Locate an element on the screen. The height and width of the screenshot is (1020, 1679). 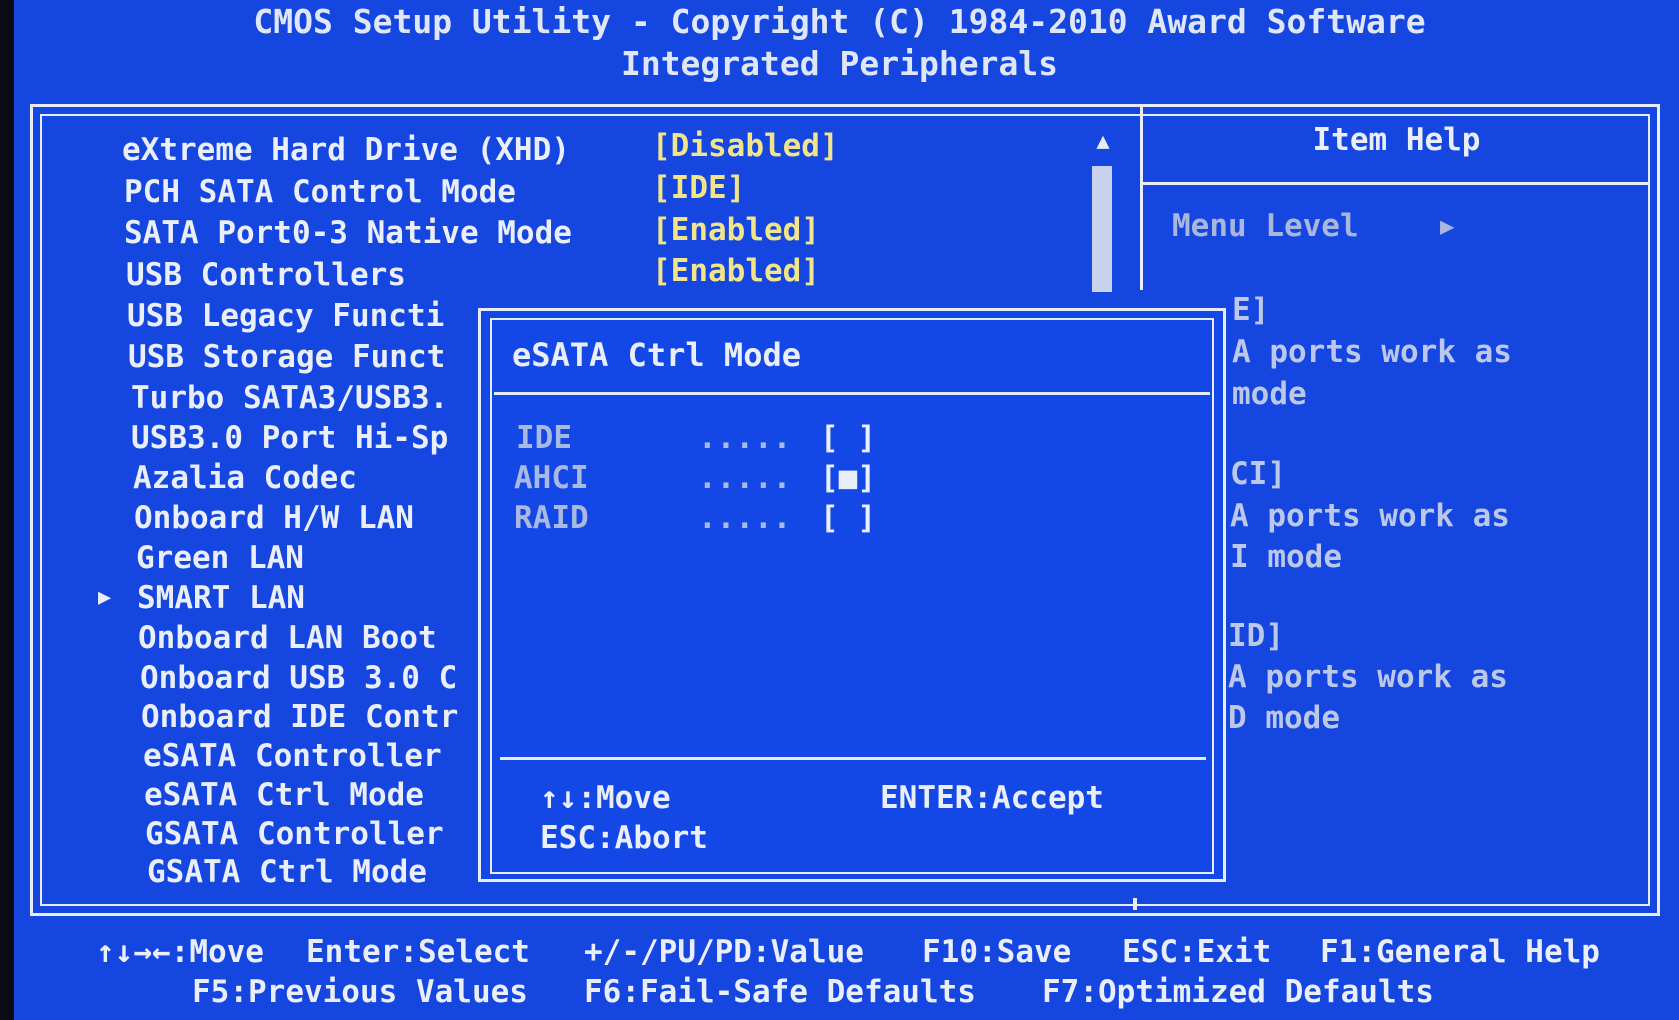
menu-value-pch-sata-mode: [IDE] is located at coordinates (698, 188).